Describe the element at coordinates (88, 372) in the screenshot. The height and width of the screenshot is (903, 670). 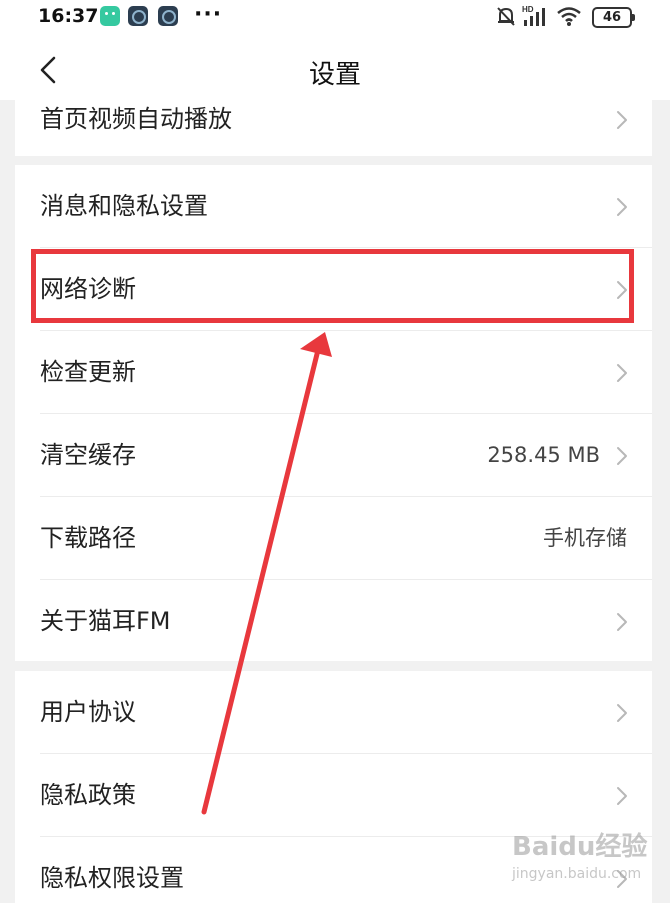
I see `settings-row-label: 检查更新` at that location.